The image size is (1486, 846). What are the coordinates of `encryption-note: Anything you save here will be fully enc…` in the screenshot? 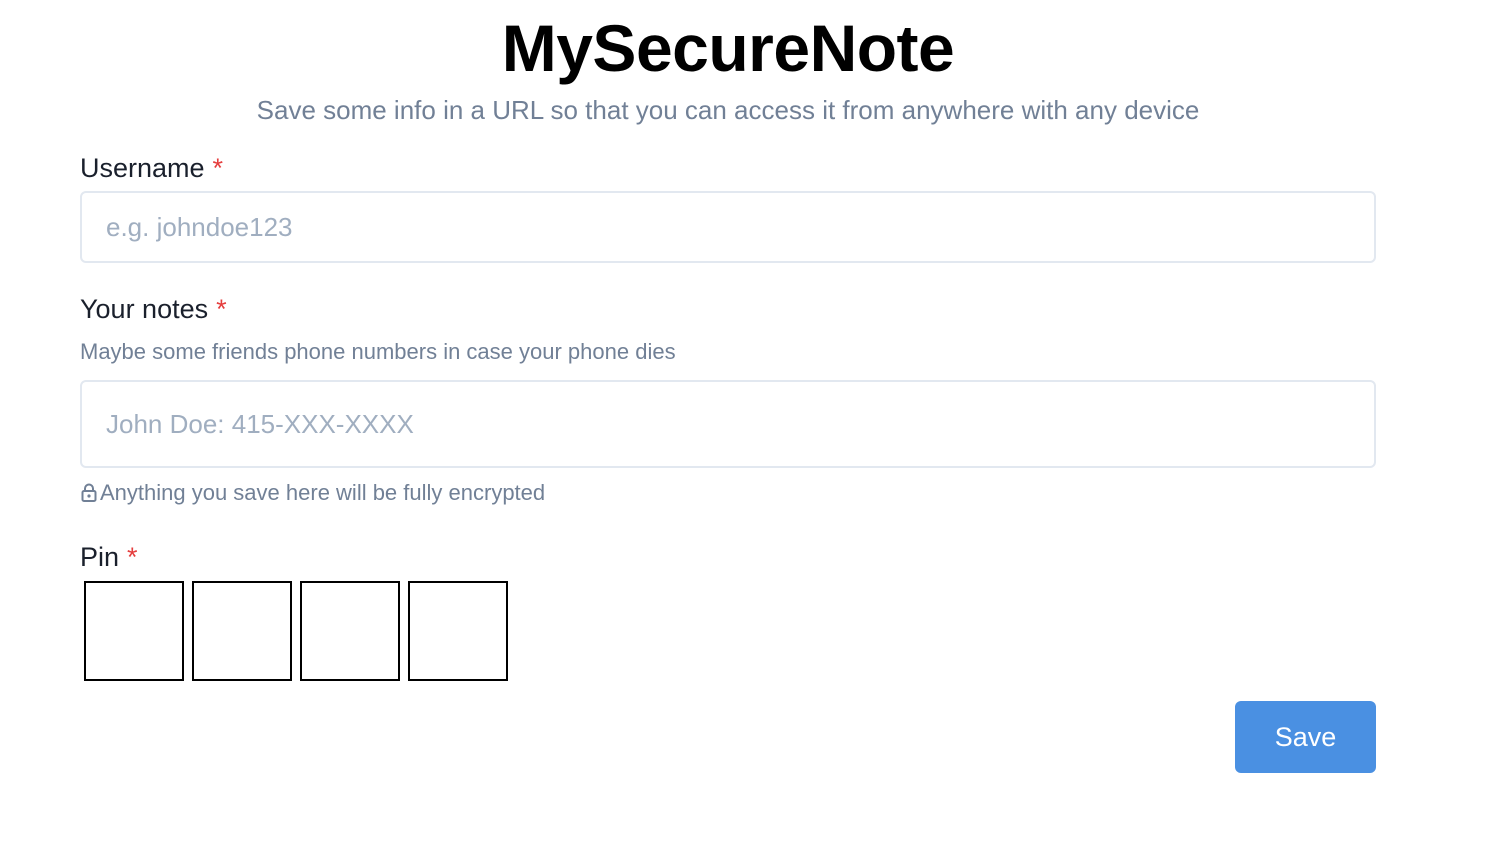 It's located at (312, 493).